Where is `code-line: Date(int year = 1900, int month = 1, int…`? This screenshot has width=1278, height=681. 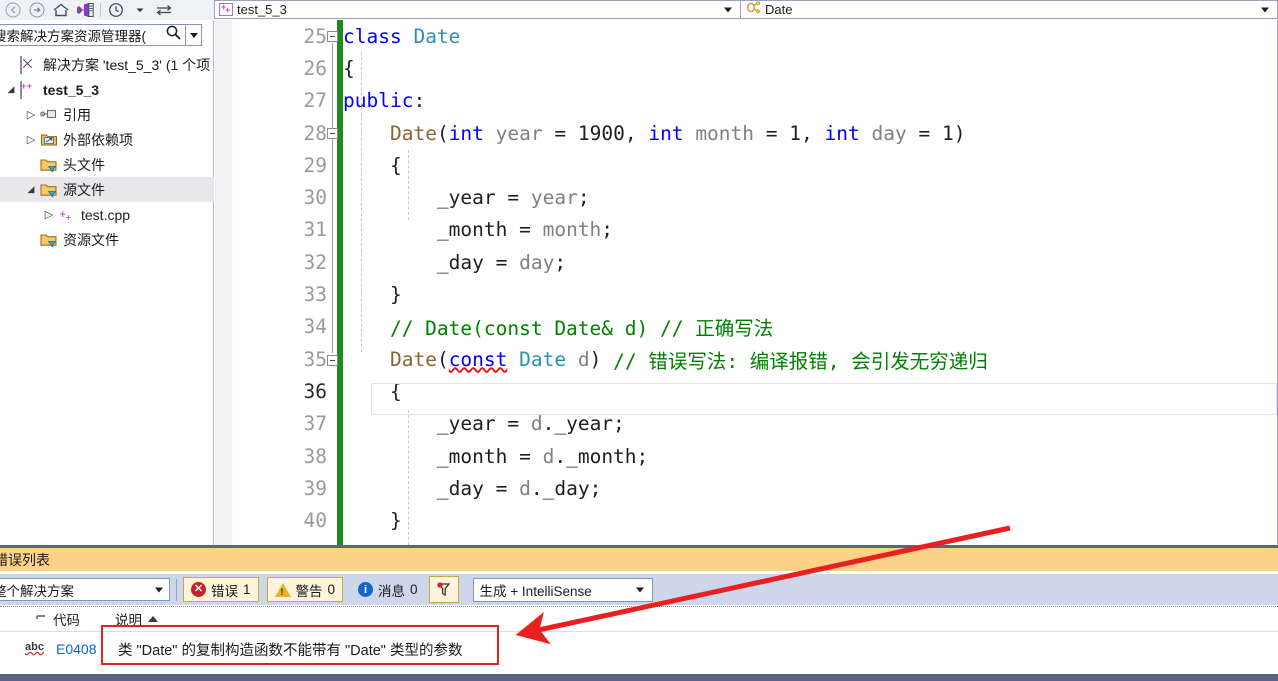
code-line: Date(int year = 1900, int month = 1, int… is located at coordinates (810, 133).